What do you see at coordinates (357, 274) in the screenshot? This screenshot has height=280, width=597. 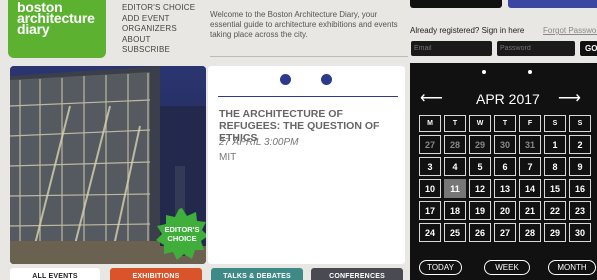 I see `tab-conferences: CONFERENCES` at bounding box center [357, 274].